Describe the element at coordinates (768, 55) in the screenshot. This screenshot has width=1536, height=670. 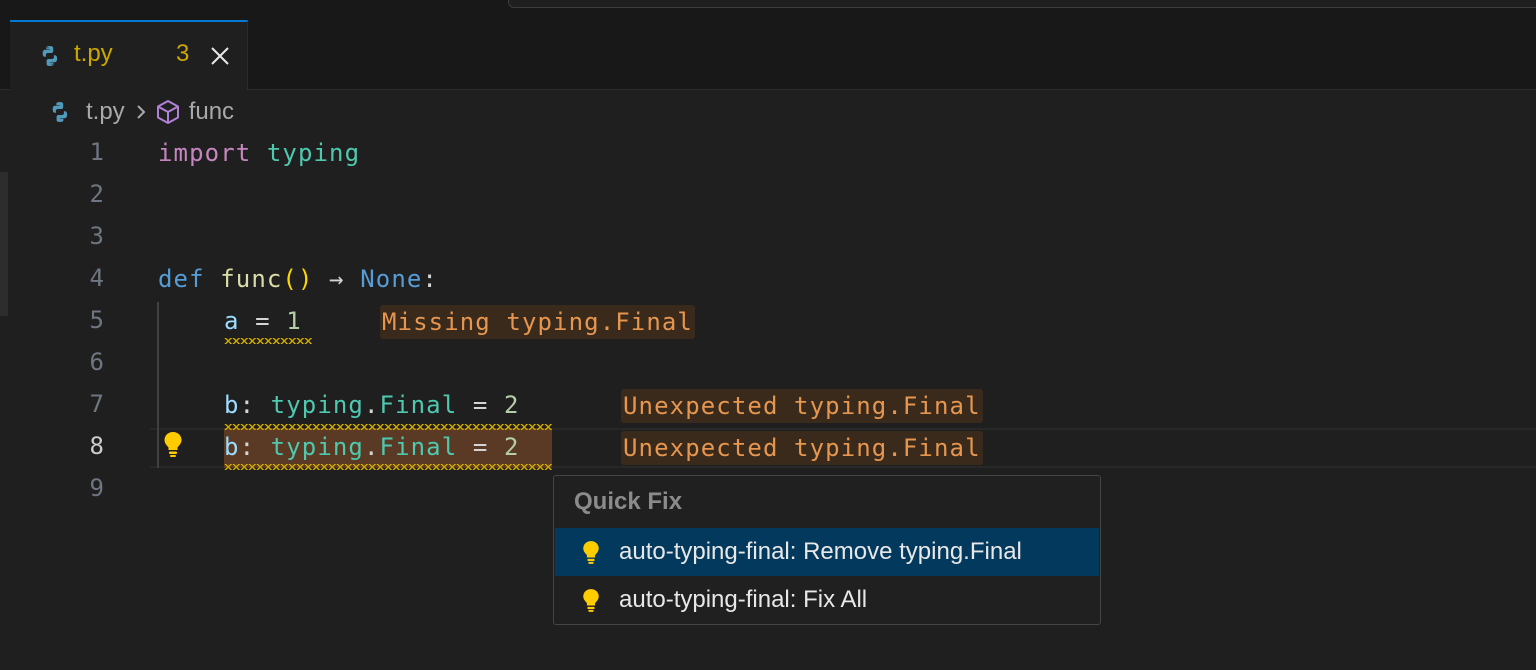
I see `editor-tab-bar: t.py 3` at that location.